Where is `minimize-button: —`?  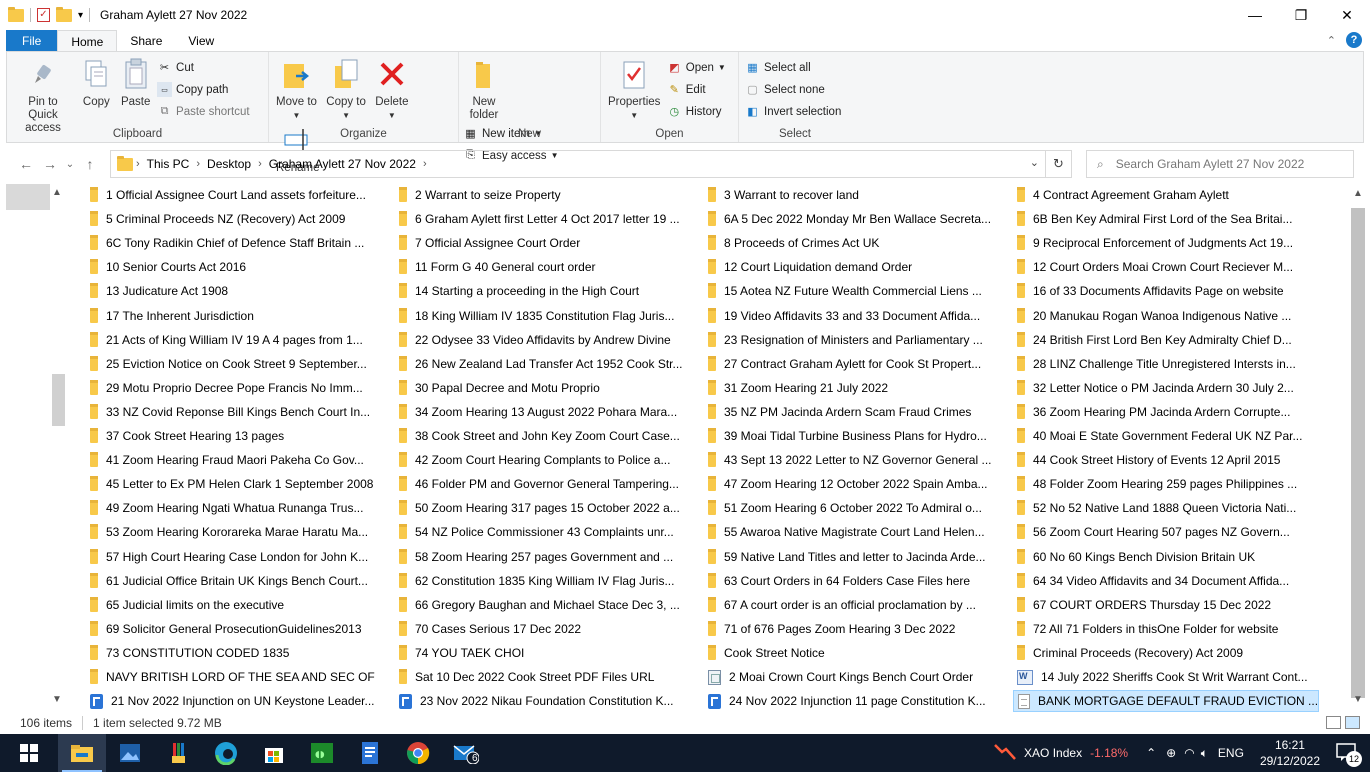 minimize-button: — is located at coordinates (1255, 15).